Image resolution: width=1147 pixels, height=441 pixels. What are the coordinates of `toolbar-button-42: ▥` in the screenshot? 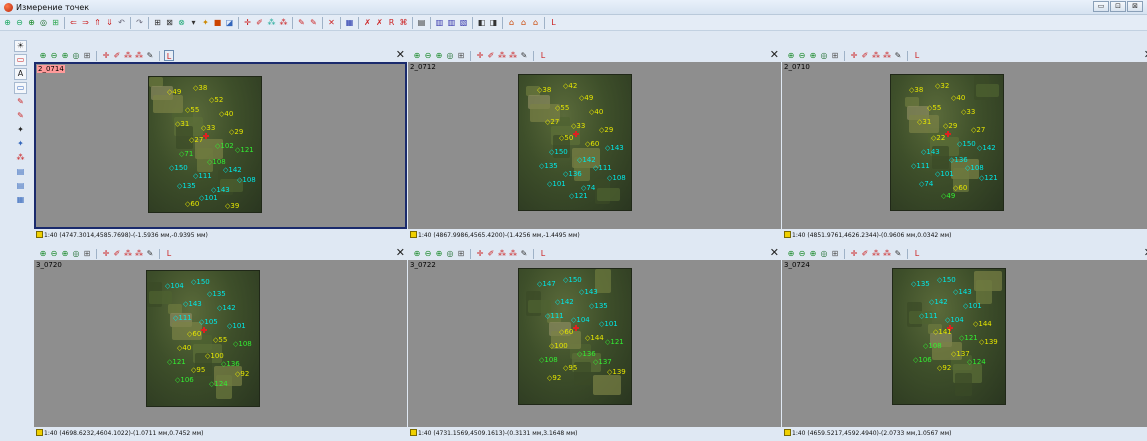 It's located at (451, 23).